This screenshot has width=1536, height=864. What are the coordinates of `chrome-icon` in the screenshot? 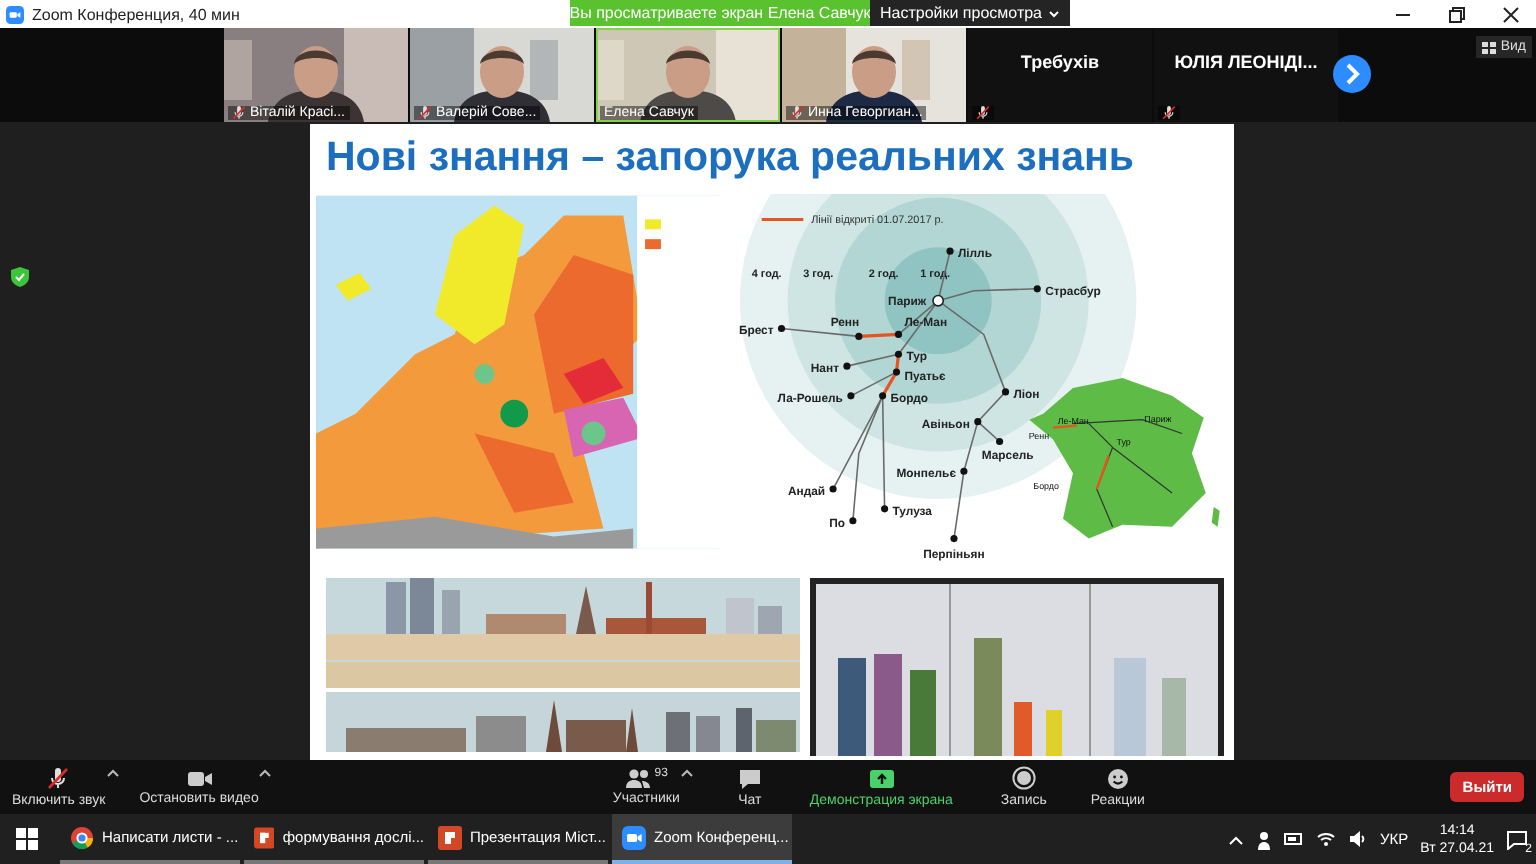 It's located at (82, 837).